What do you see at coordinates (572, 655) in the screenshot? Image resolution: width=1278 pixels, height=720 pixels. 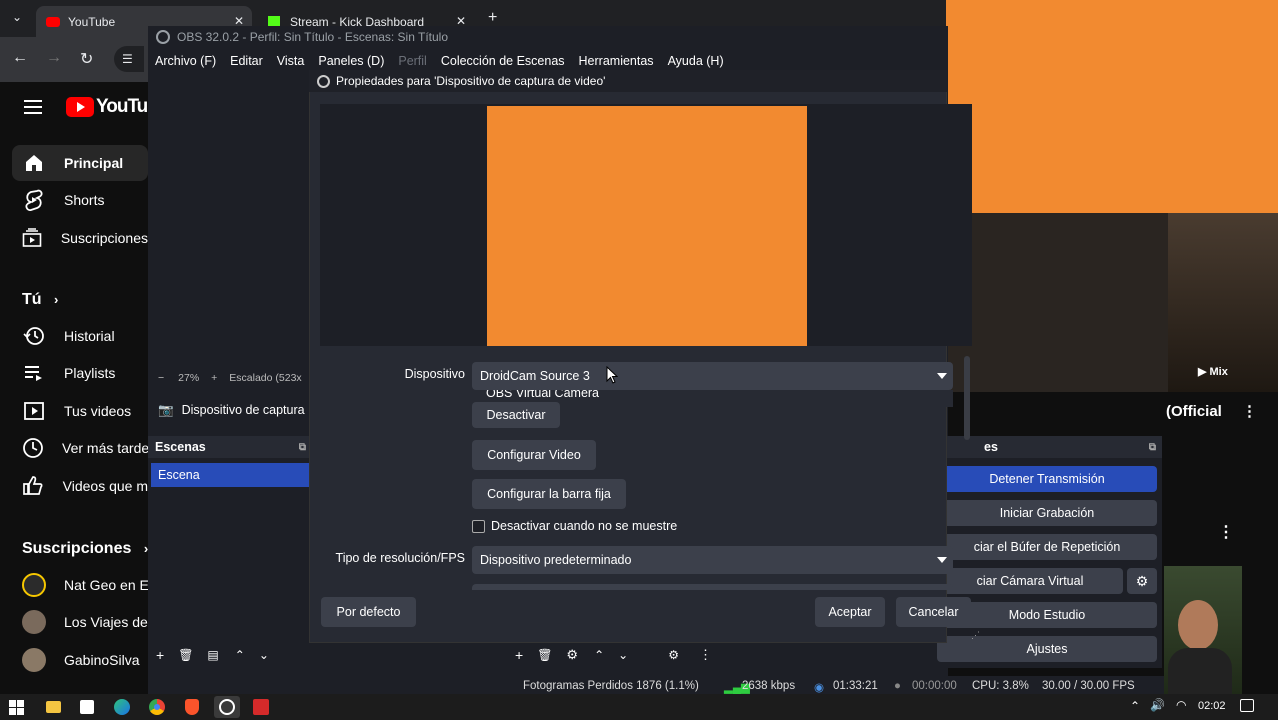 I see `gear-icon: ⚙` at bounding box center [572, 655].